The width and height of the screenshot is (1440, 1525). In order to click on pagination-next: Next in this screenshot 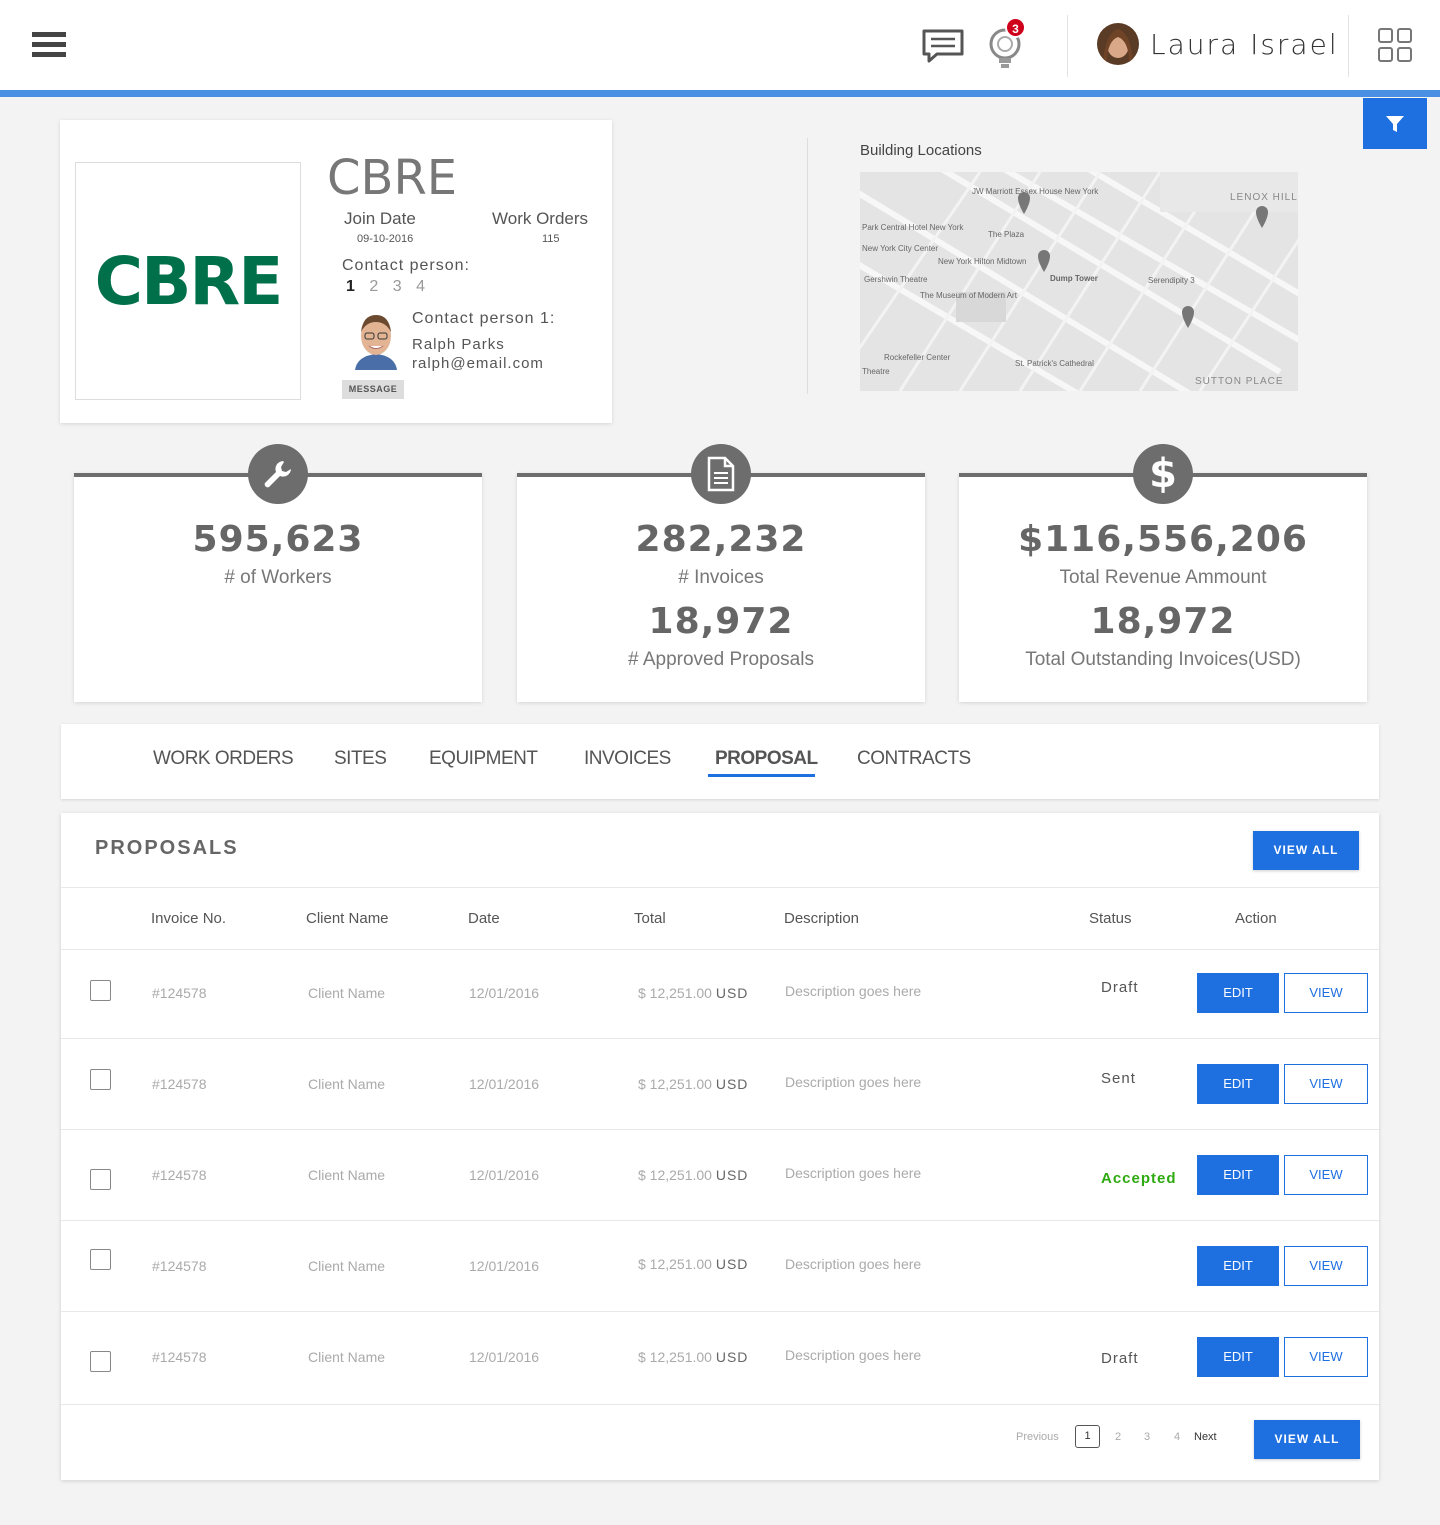, I will do `click(1205, 1437)`.